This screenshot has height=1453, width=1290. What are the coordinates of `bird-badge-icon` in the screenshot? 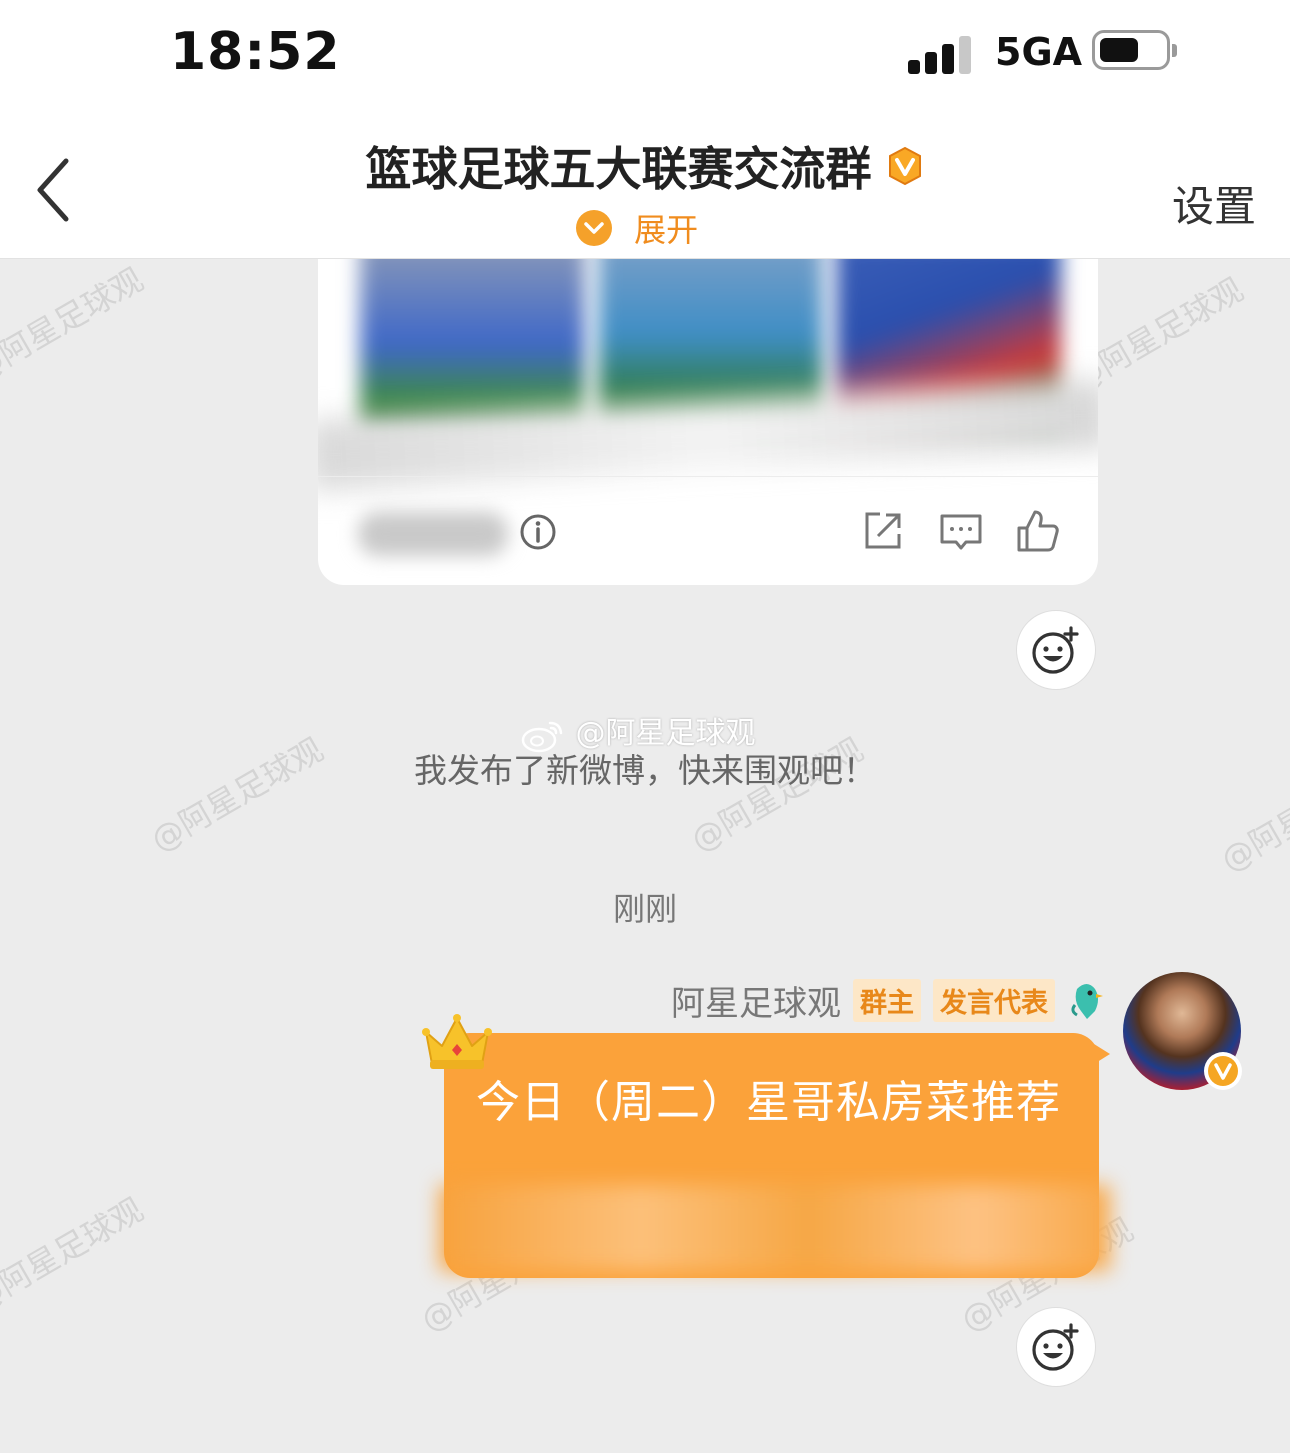 It's located at (1087, 1001).